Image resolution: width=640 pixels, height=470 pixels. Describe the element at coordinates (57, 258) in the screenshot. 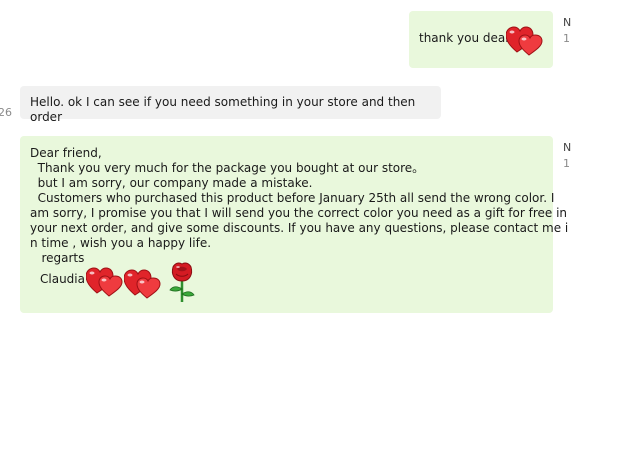

I see `message-line: regarts` at that location.